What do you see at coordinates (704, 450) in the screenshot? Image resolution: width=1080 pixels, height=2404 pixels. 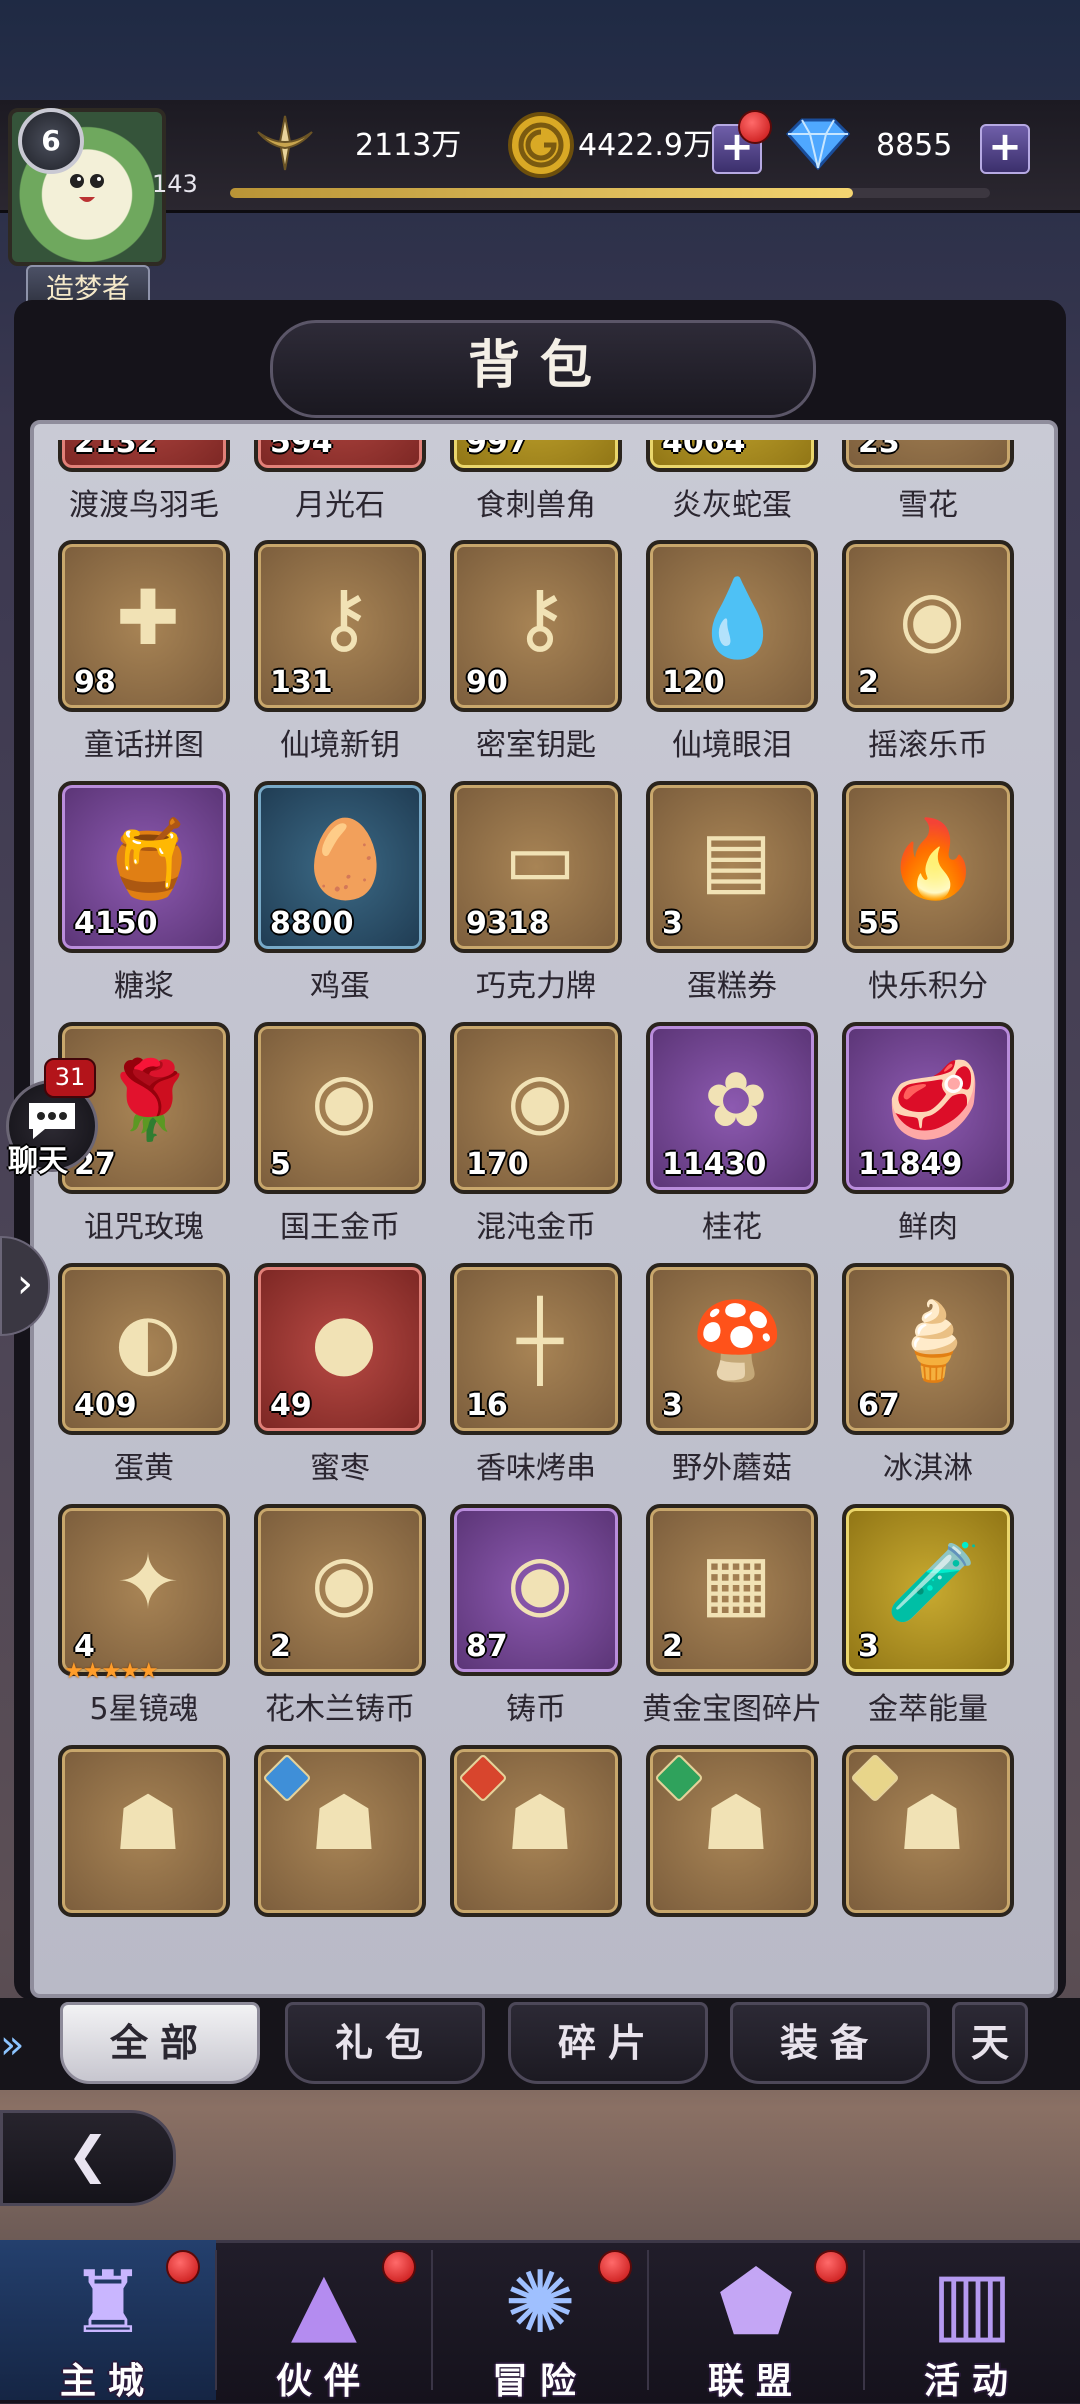 I see `item-count: 4064` at bounding box center [704, 450].